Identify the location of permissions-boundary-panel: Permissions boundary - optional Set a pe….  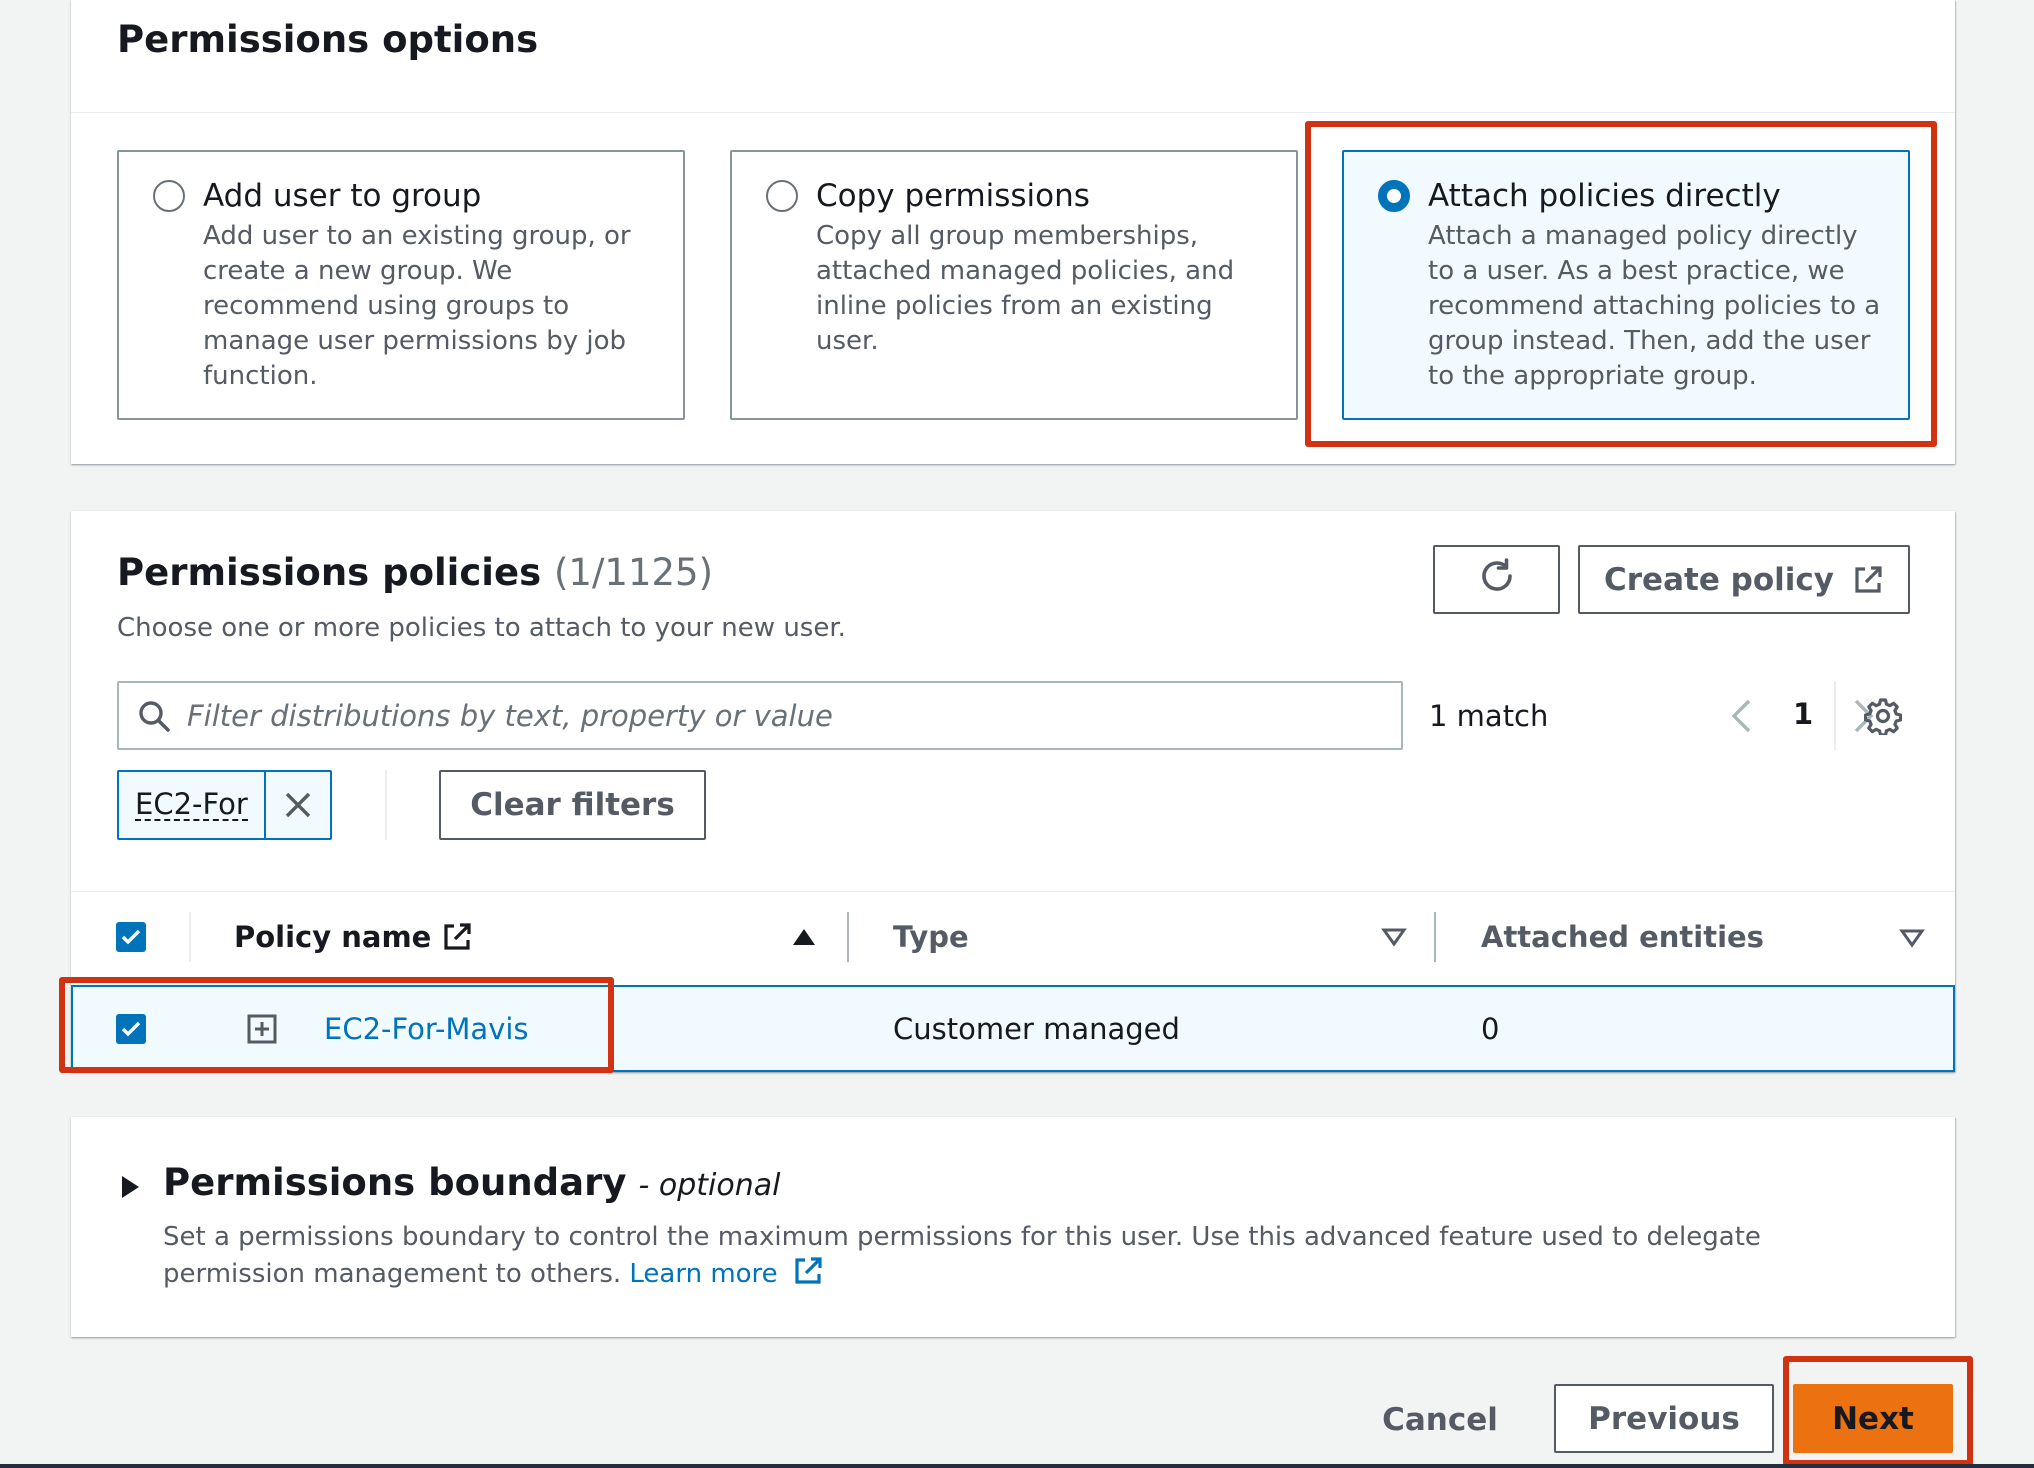
(1013, 1227).